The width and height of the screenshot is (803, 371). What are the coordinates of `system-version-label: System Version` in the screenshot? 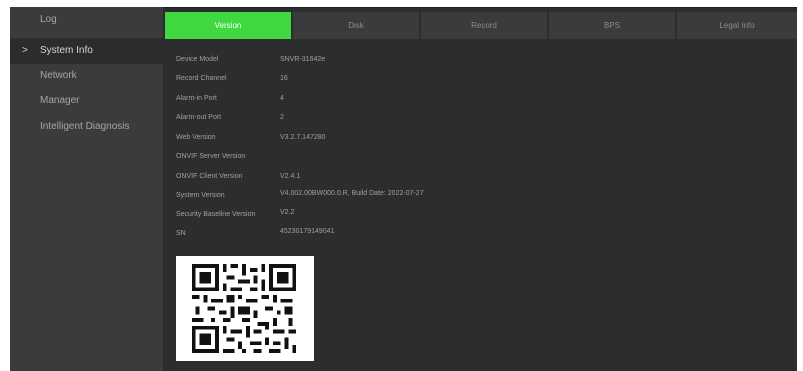 It's located at (200, 195).